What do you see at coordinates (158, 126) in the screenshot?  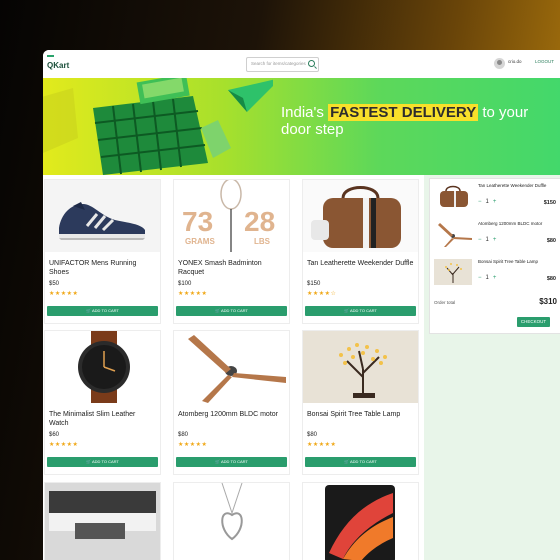 I see `shopping-cart-illustration` at bounding box center [158, 126].